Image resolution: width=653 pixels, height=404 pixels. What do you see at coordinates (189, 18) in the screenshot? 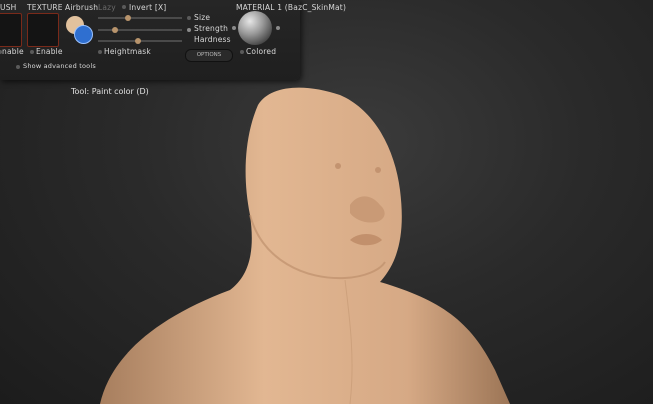
I see `size-radio` at bounding box center [189, 18].